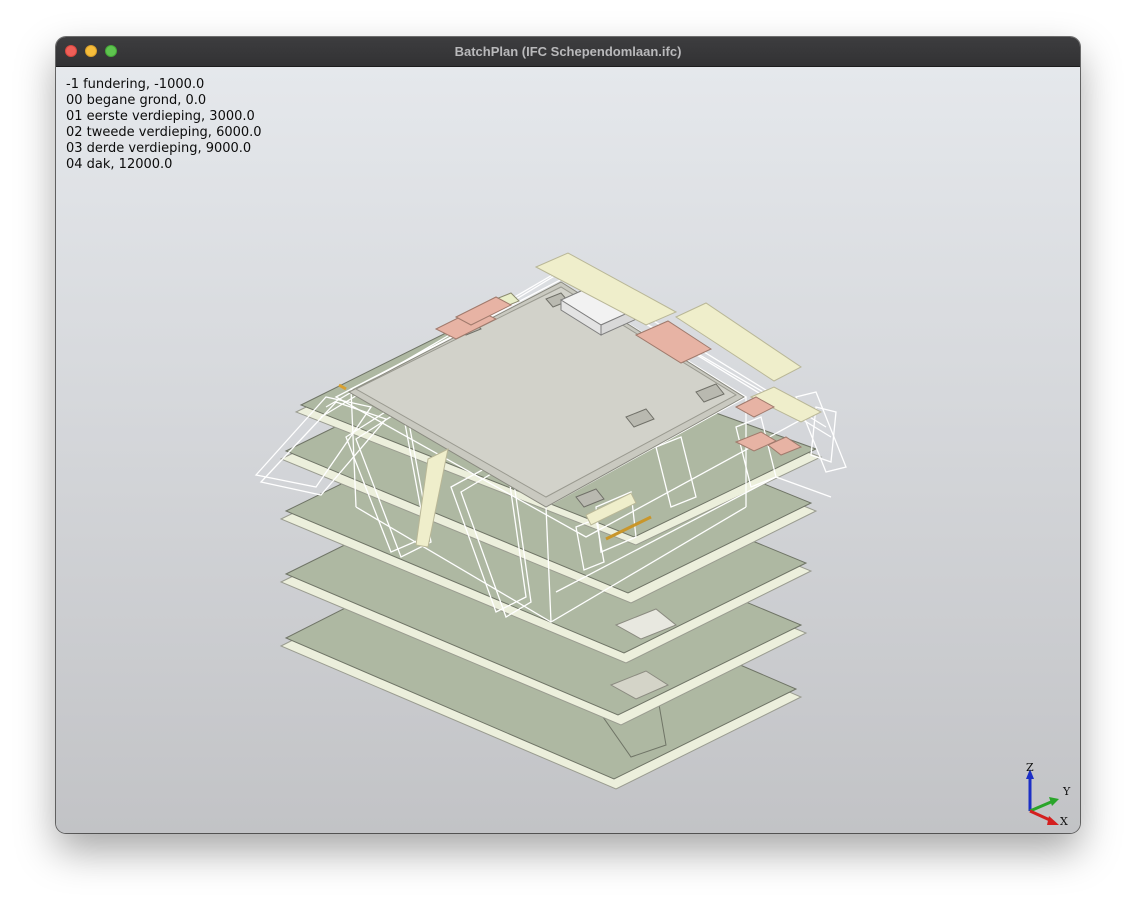 The height and width of the screenshot is (908, 1136). What do you see at coordinates (119, 164) in the screenshot?
I see `storey-item: 04 dak, 12000.0` at bounding box center [119, 164].